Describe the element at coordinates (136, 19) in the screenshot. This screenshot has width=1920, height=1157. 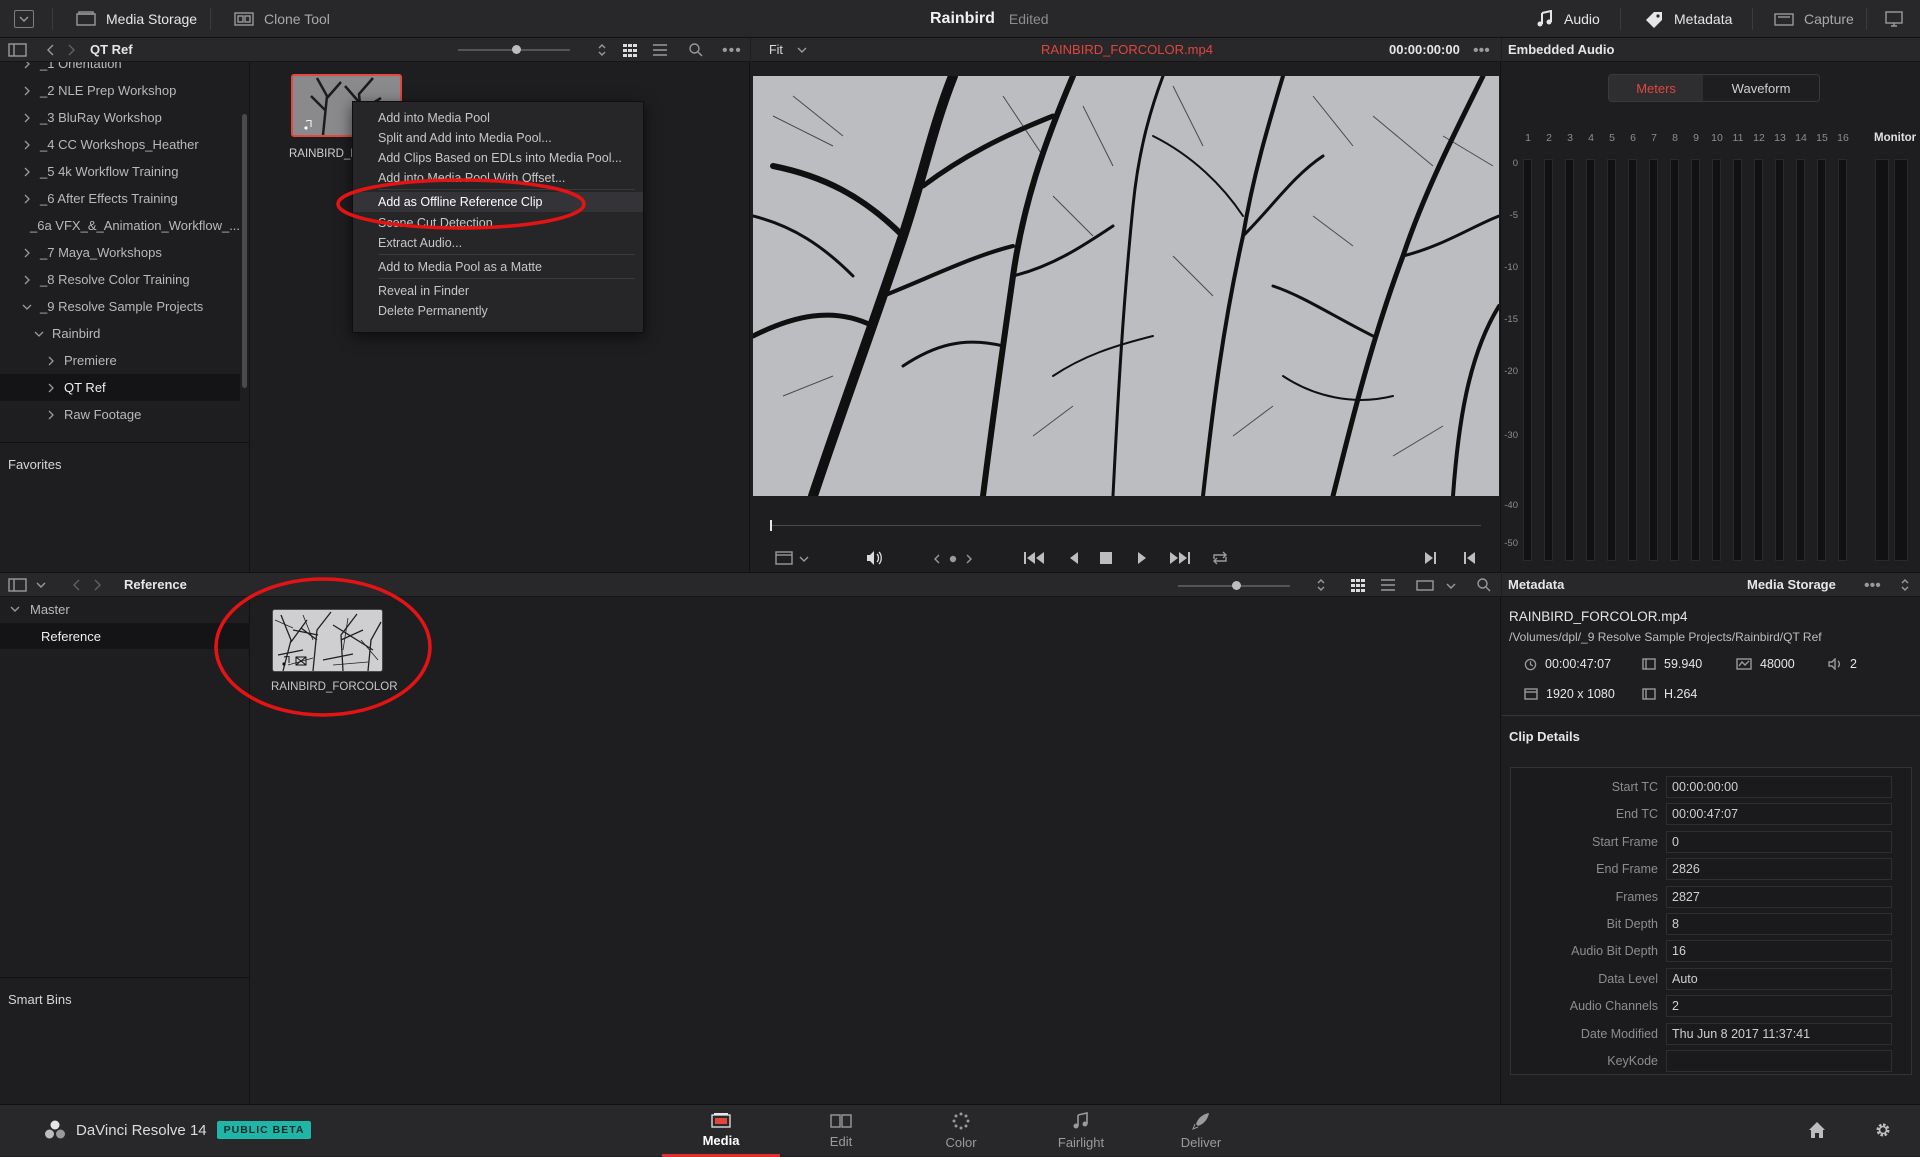
I see `media-storage-tab: Media Storage` at that location.